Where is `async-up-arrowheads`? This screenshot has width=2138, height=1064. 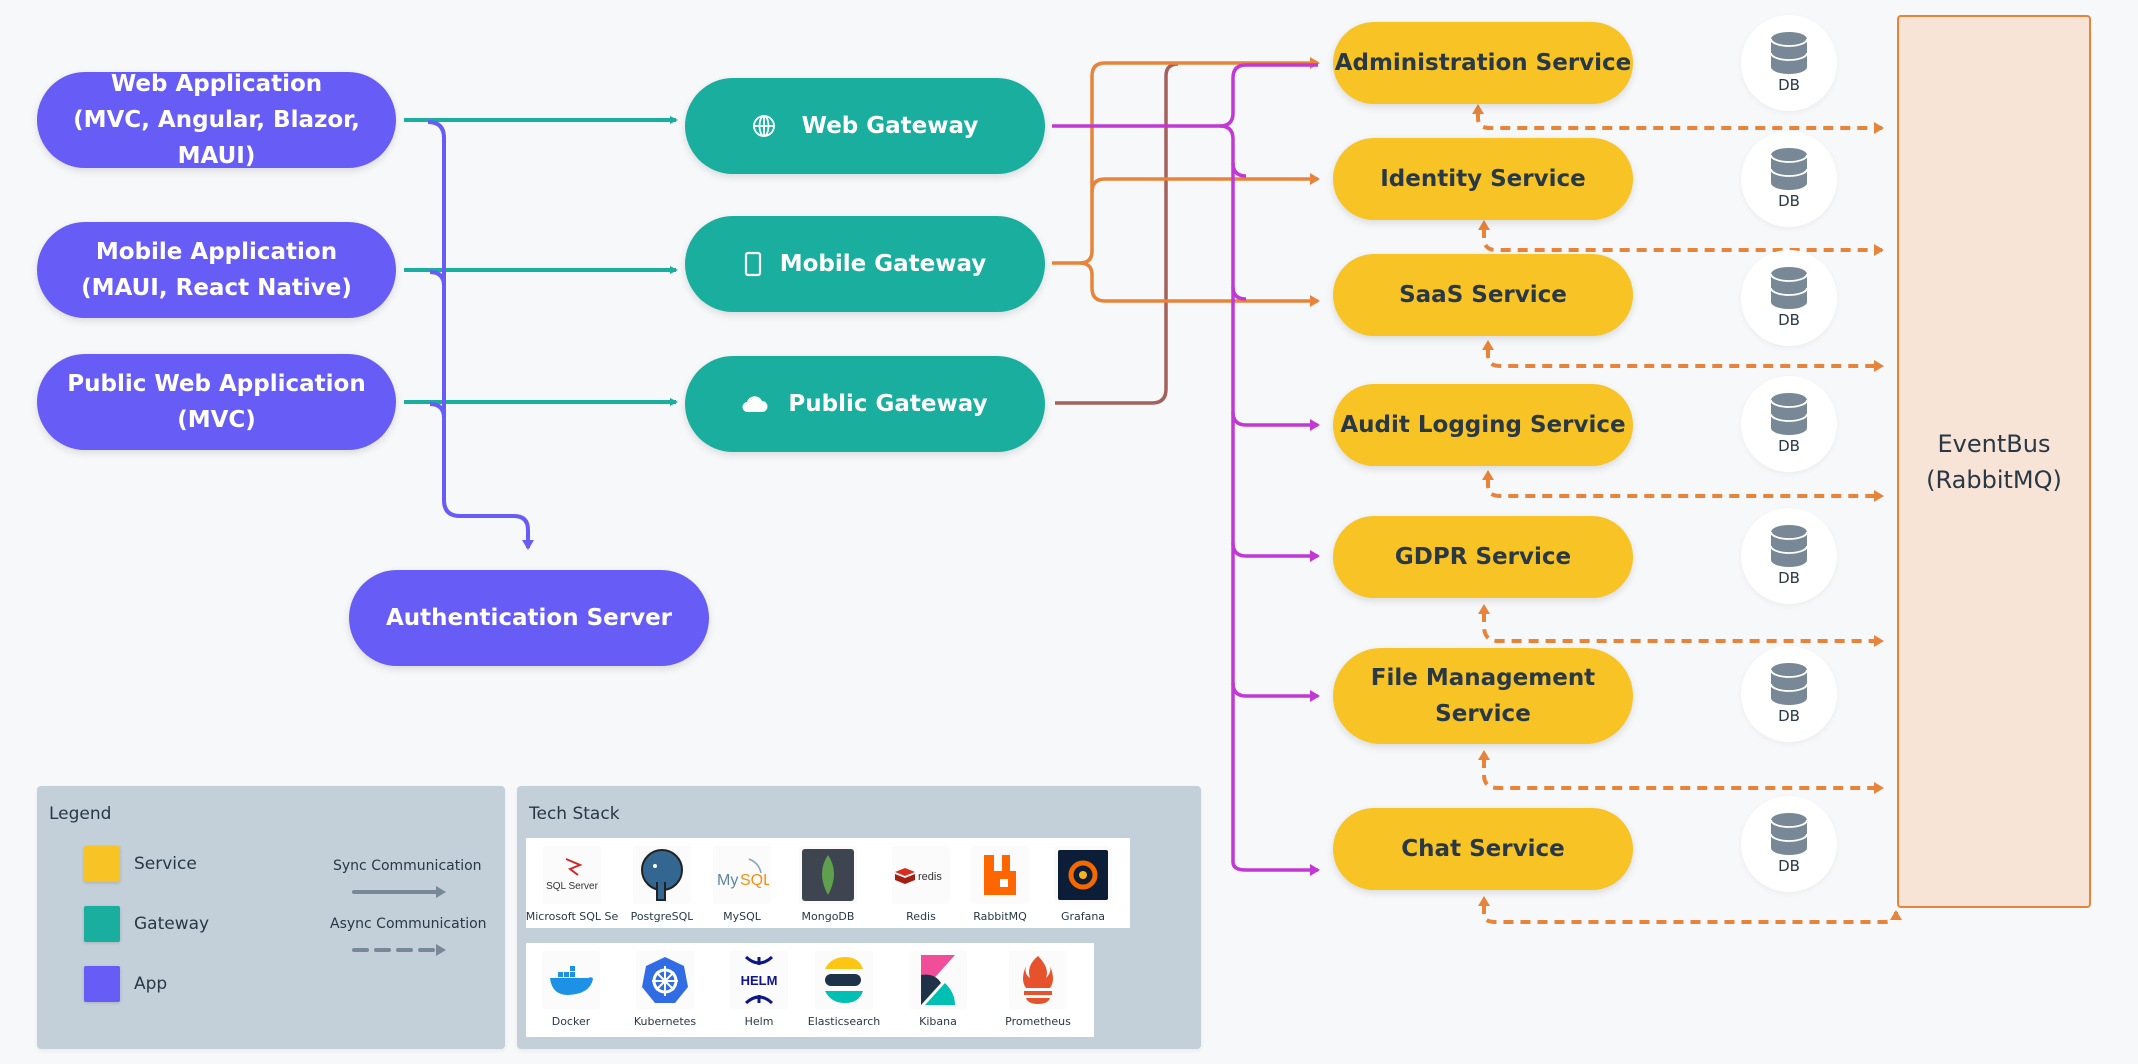 async-up-arrowheads is located at coordinates (1483, 505).